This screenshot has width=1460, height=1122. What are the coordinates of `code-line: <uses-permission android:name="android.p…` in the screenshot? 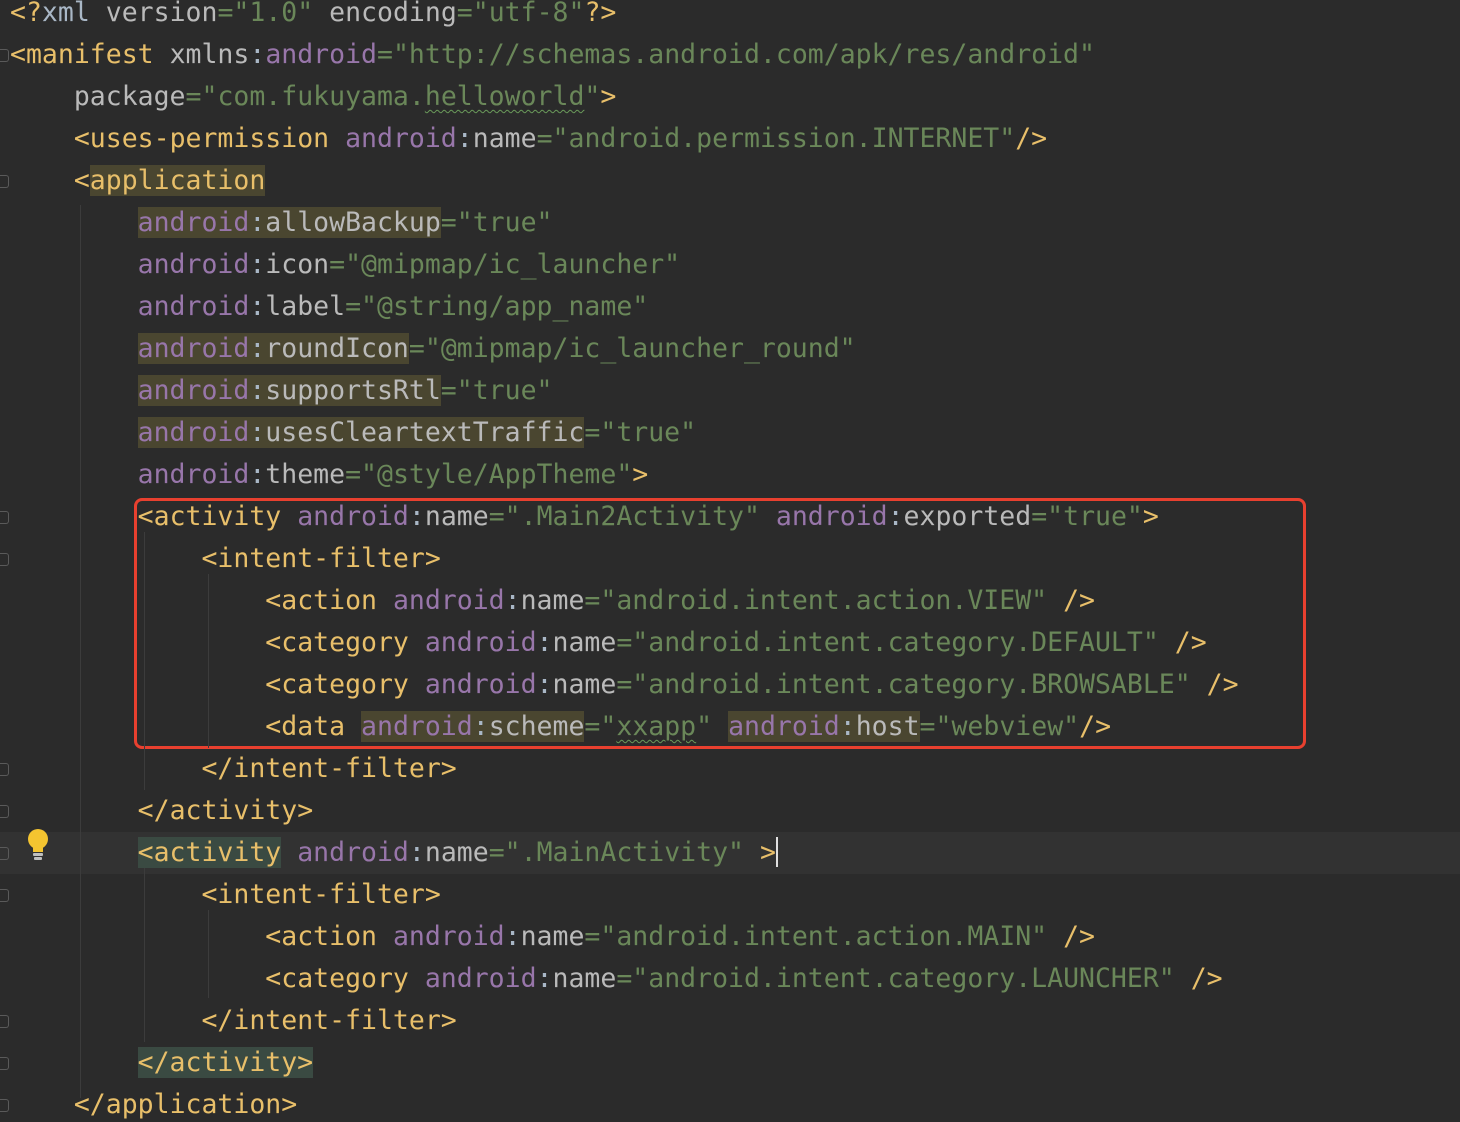 It's located at (730, 139).